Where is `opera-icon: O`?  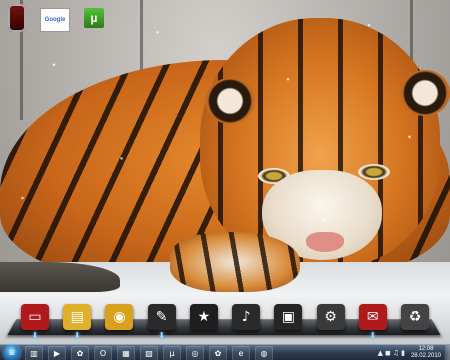 opera-icon: O is located at coordinates (103, 353).